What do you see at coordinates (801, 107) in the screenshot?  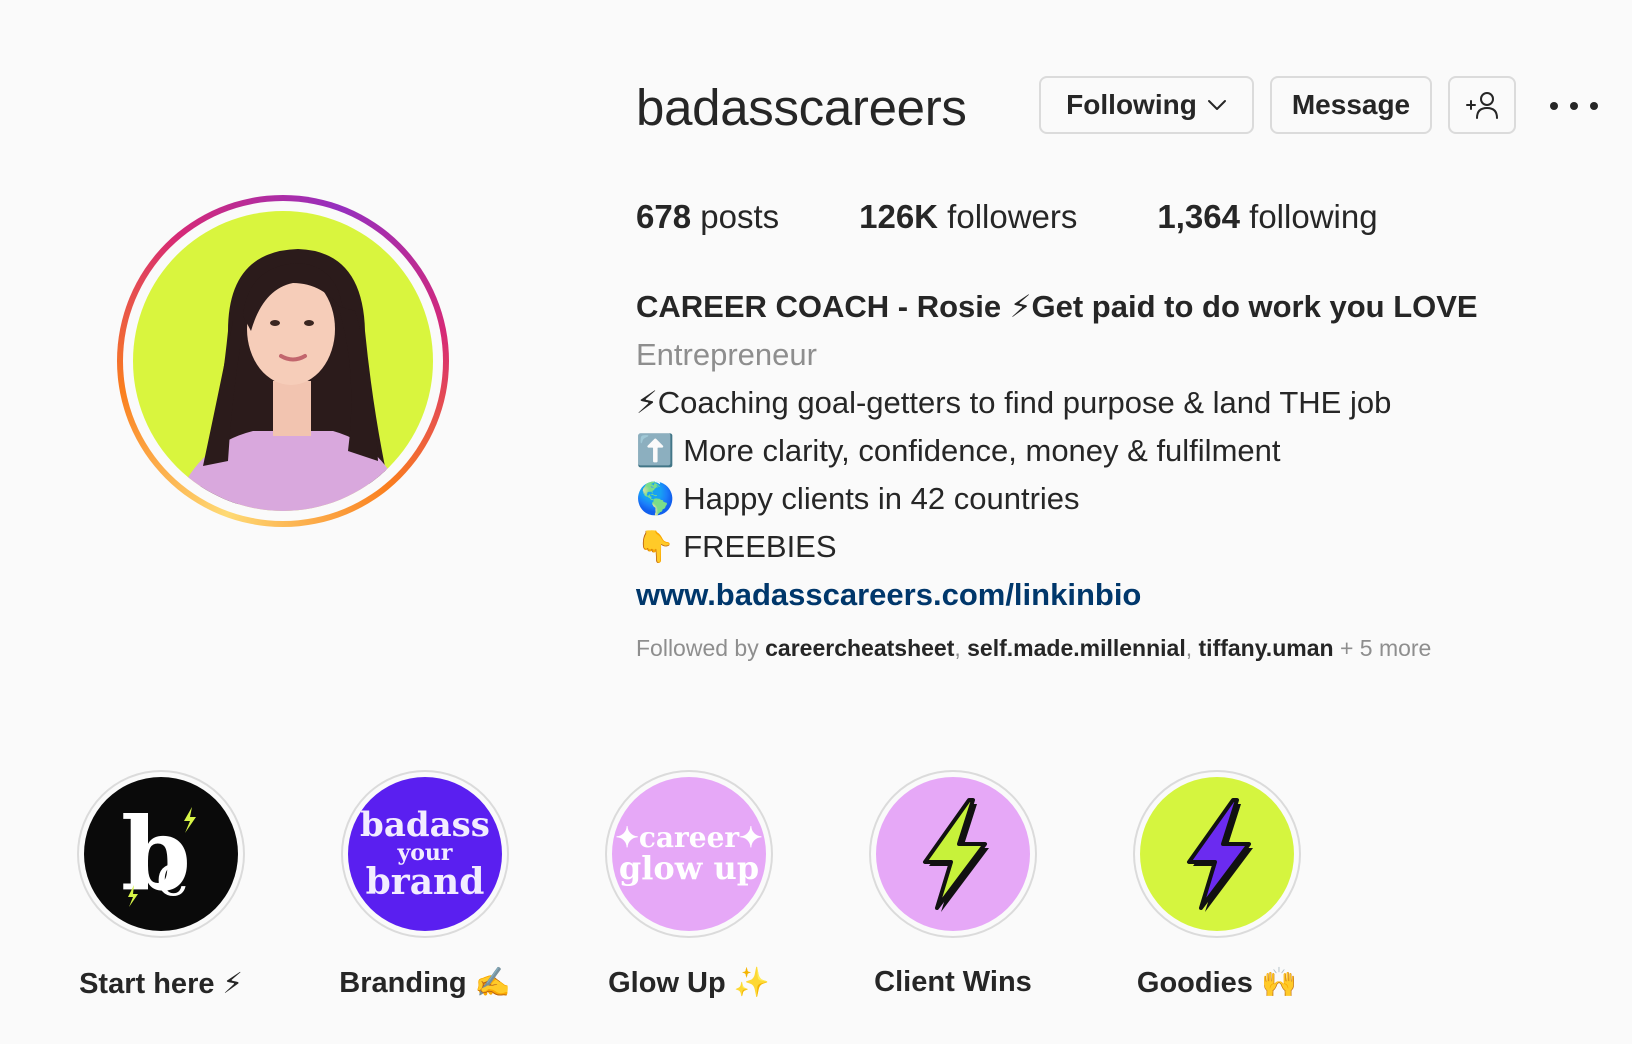 I see `profile-username: badasscareers` at bounding box center [801, 107].